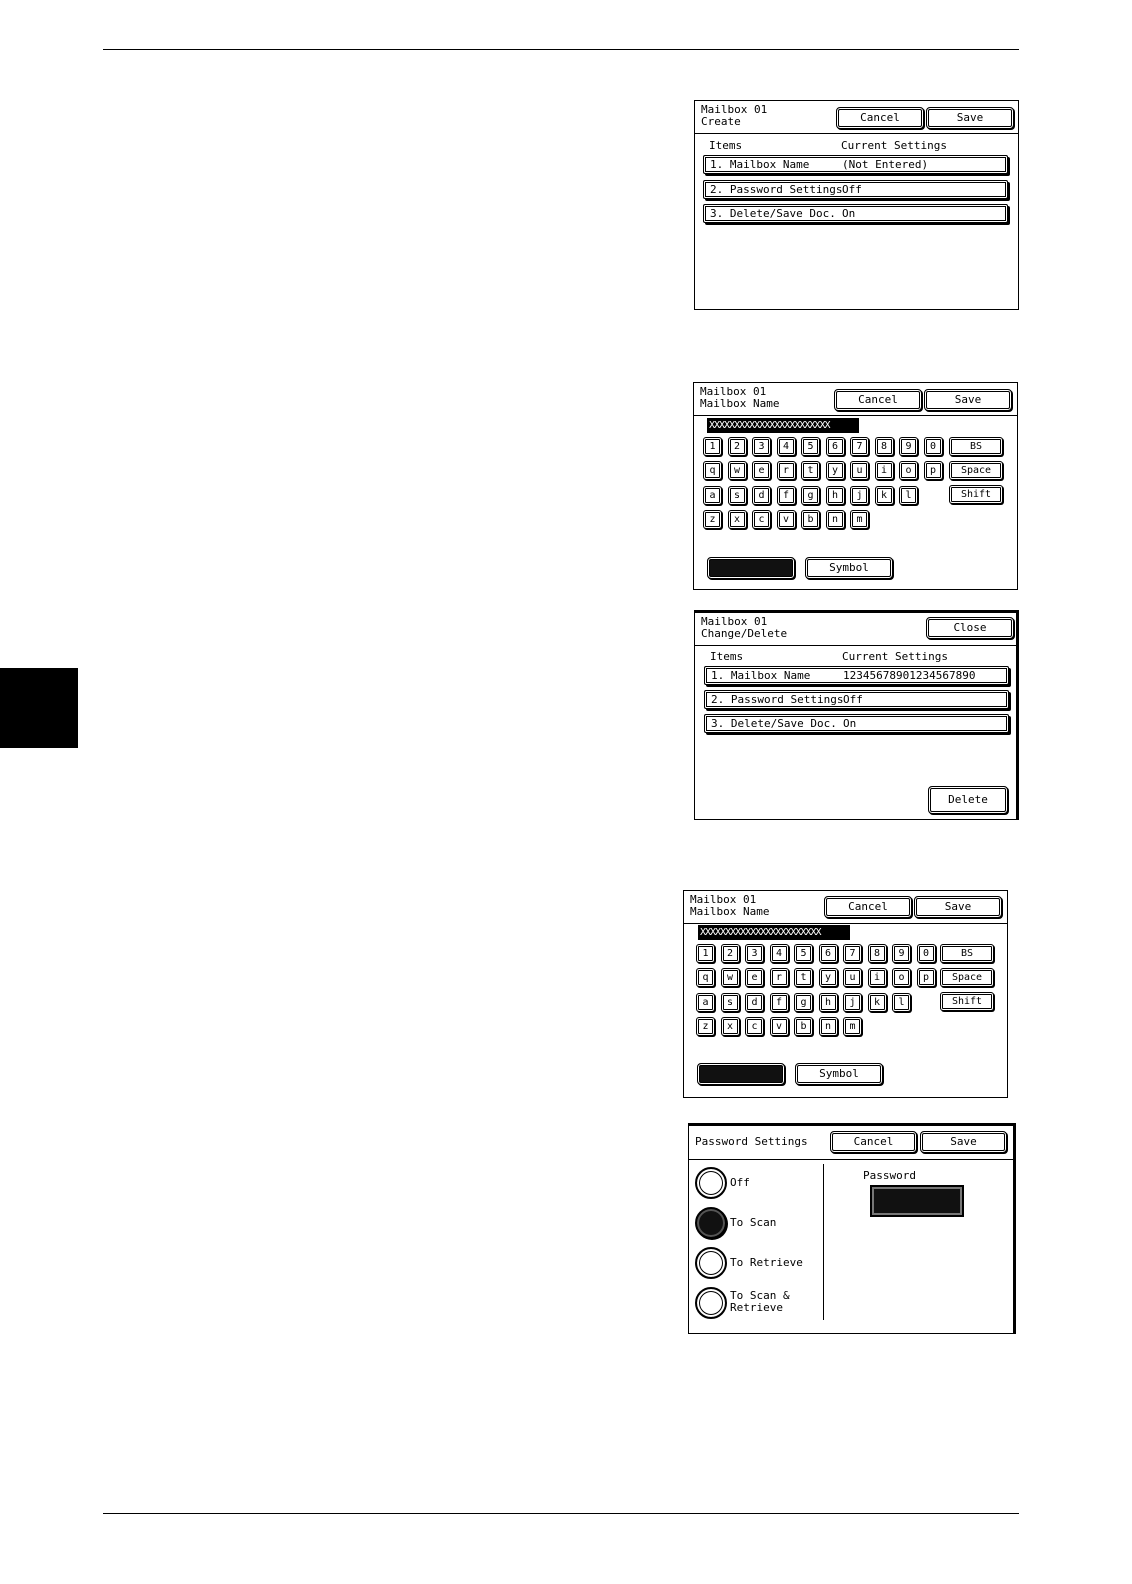  I want to click on key-y: y, so click(835, 471).